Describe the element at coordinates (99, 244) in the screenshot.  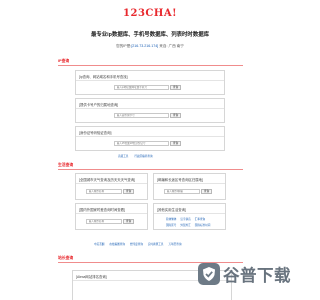
I see `link-translate: 中英互翻` at that location.